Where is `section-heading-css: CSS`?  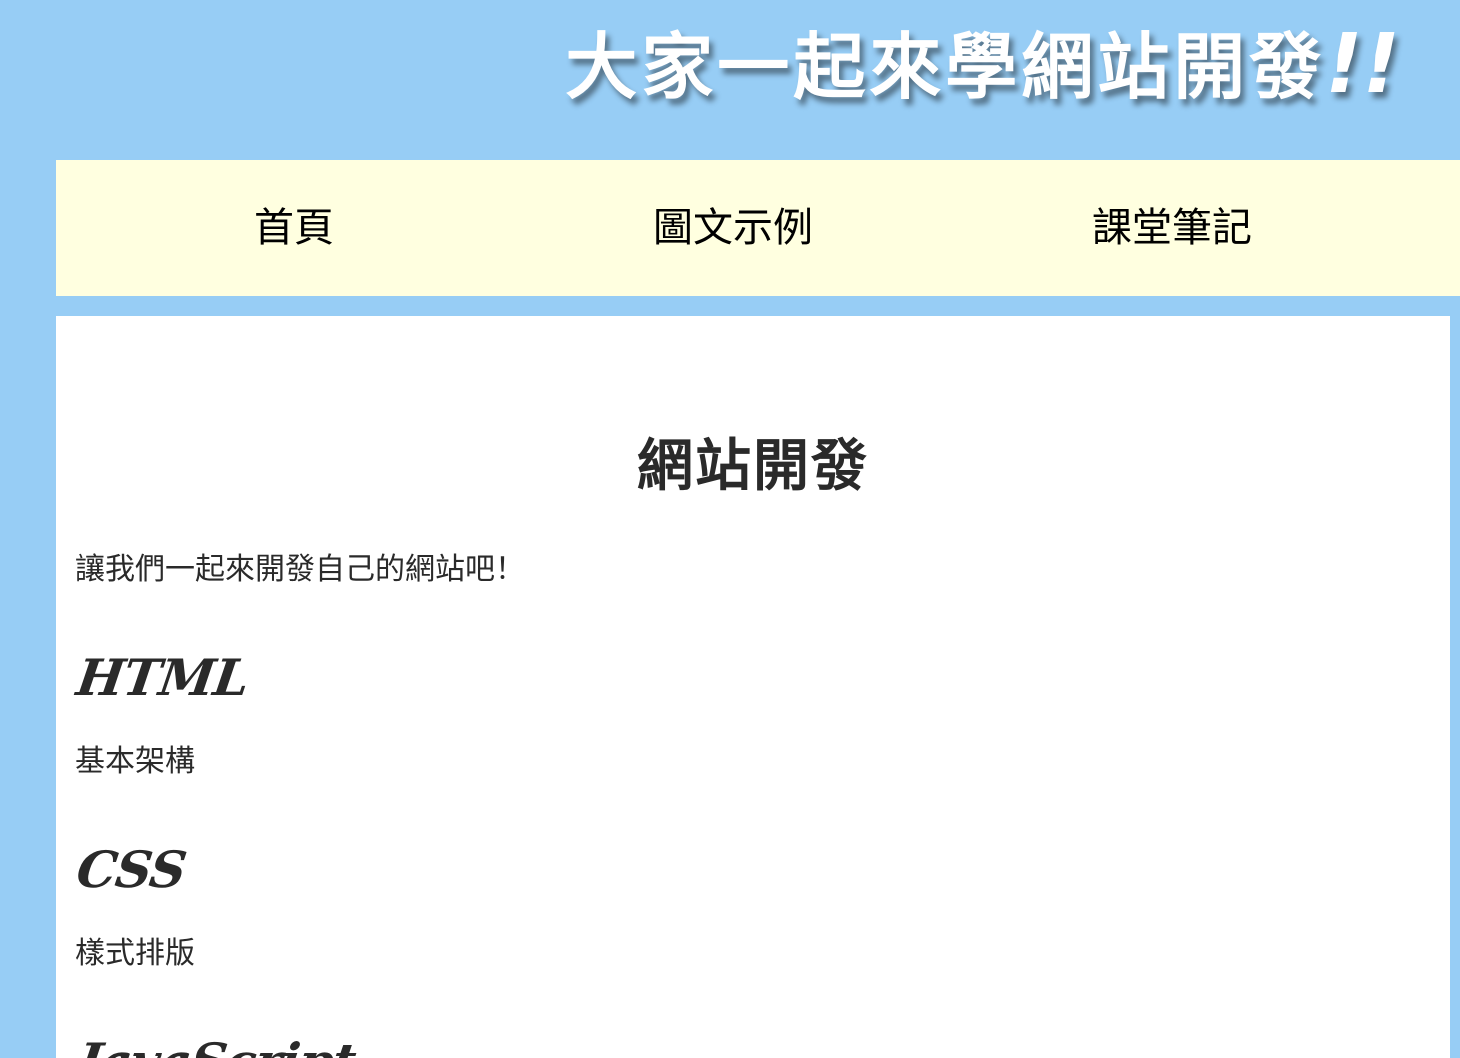
section-heading-css: CSS is located at coordinates (131, 869).